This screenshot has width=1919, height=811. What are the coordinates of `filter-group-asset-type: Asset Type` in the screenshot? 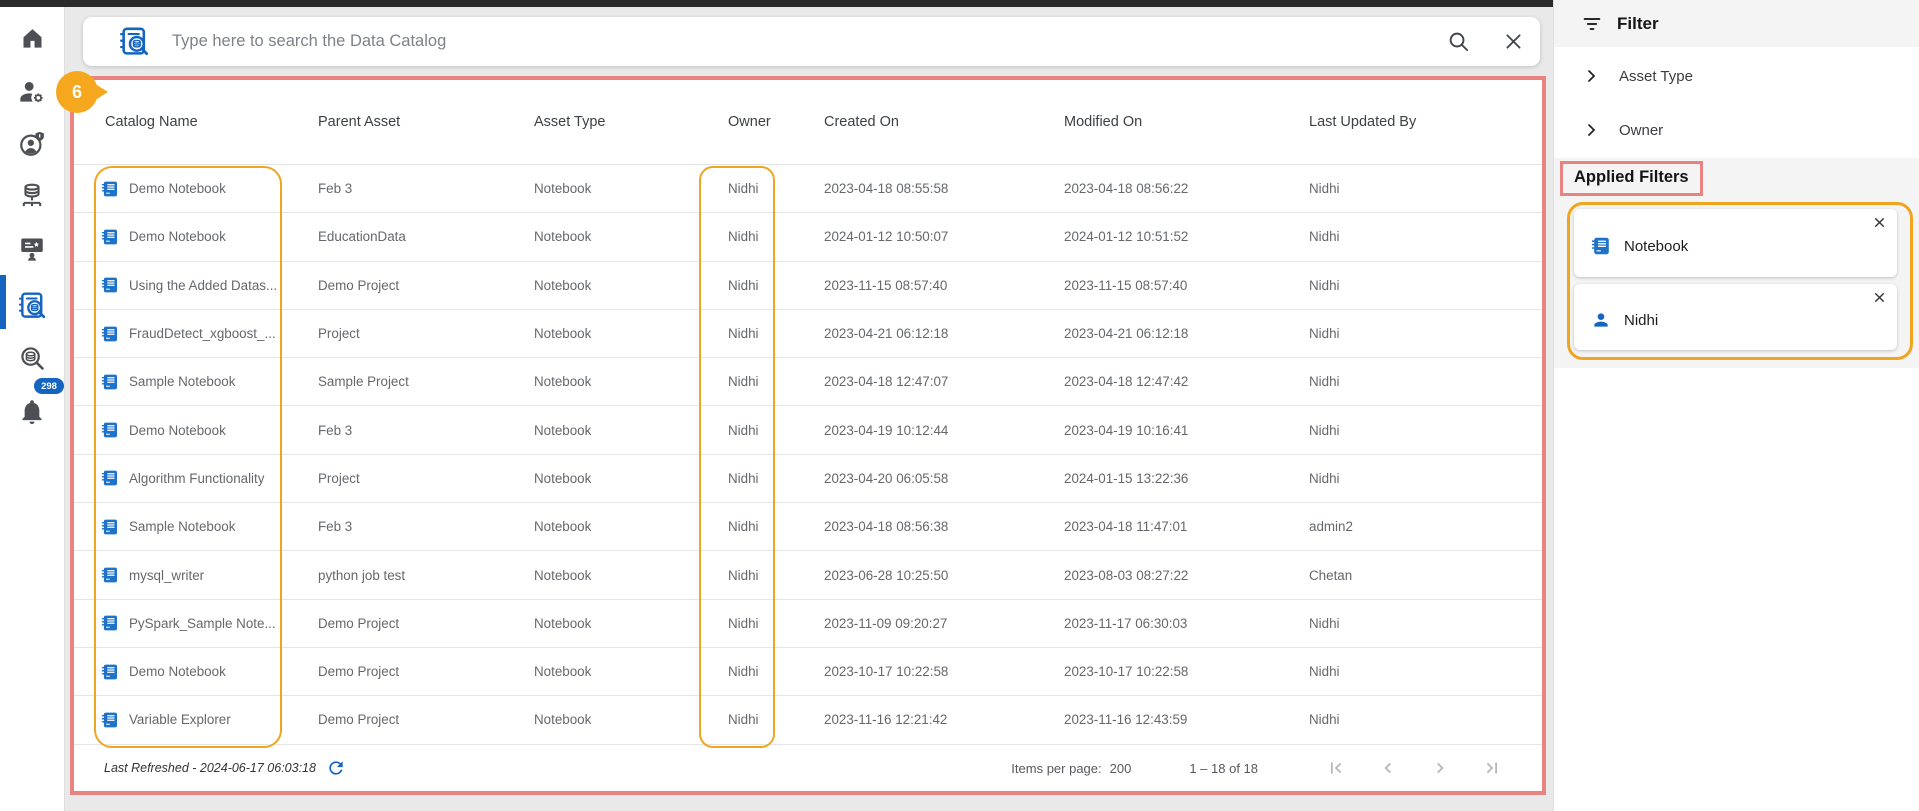 It's located at (1736, 76).